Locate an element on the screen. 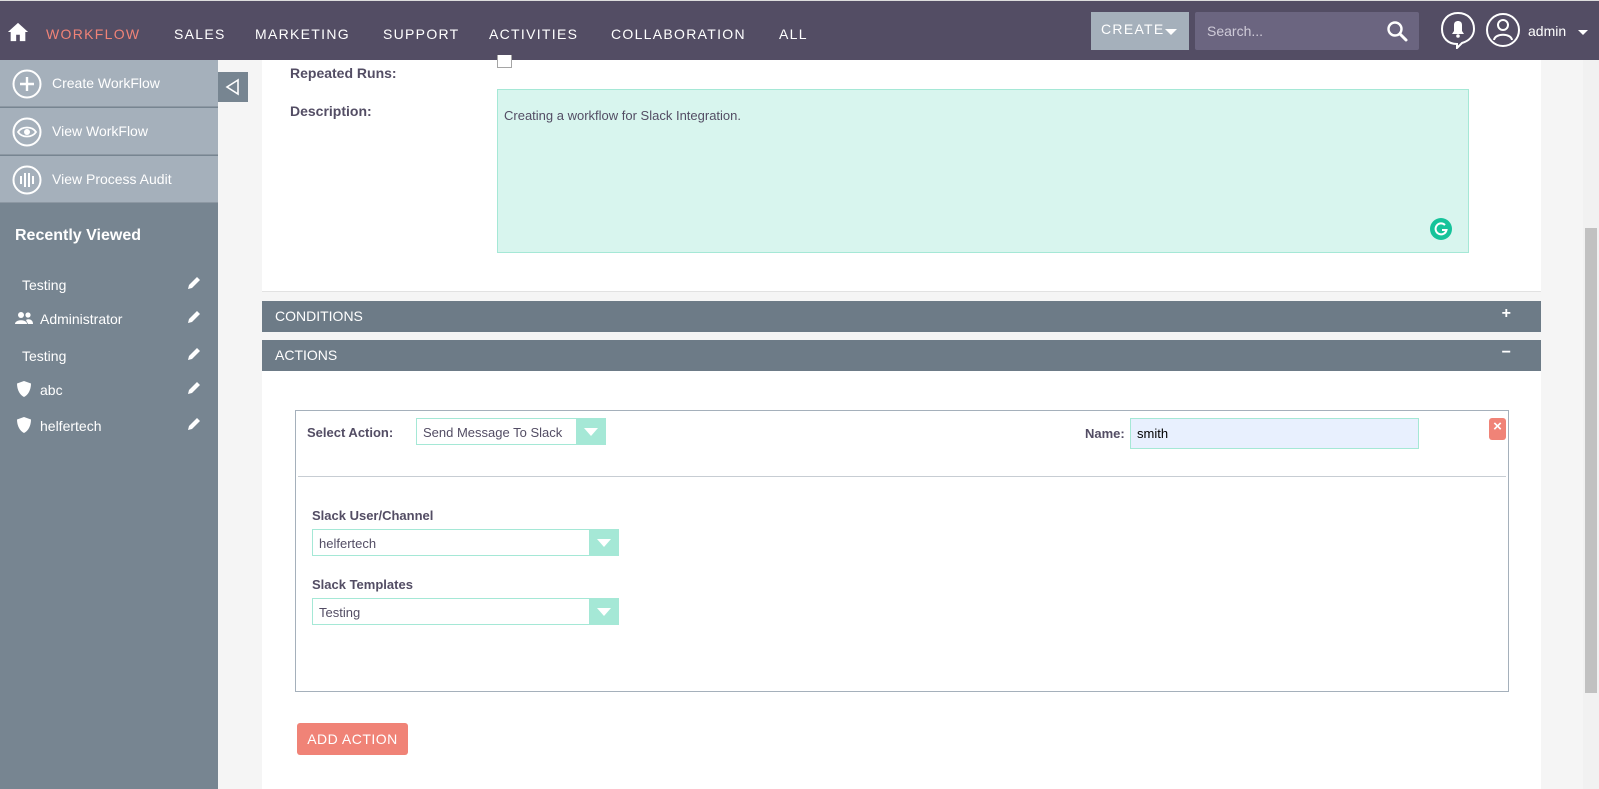  add-action-button: ADD ACTION is located at coordinates (352, 739).